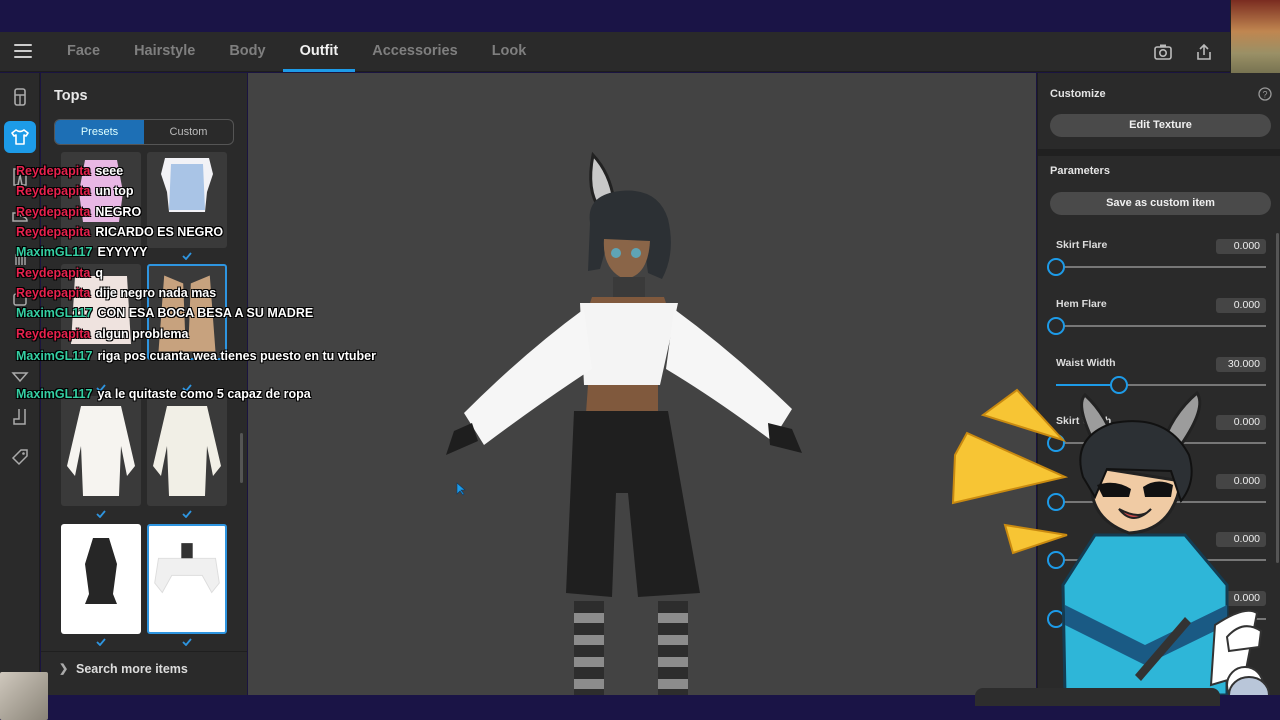  Describe the element at coordinates (241, 458) in the screenshot. I see `items-scrollbar` at that location.